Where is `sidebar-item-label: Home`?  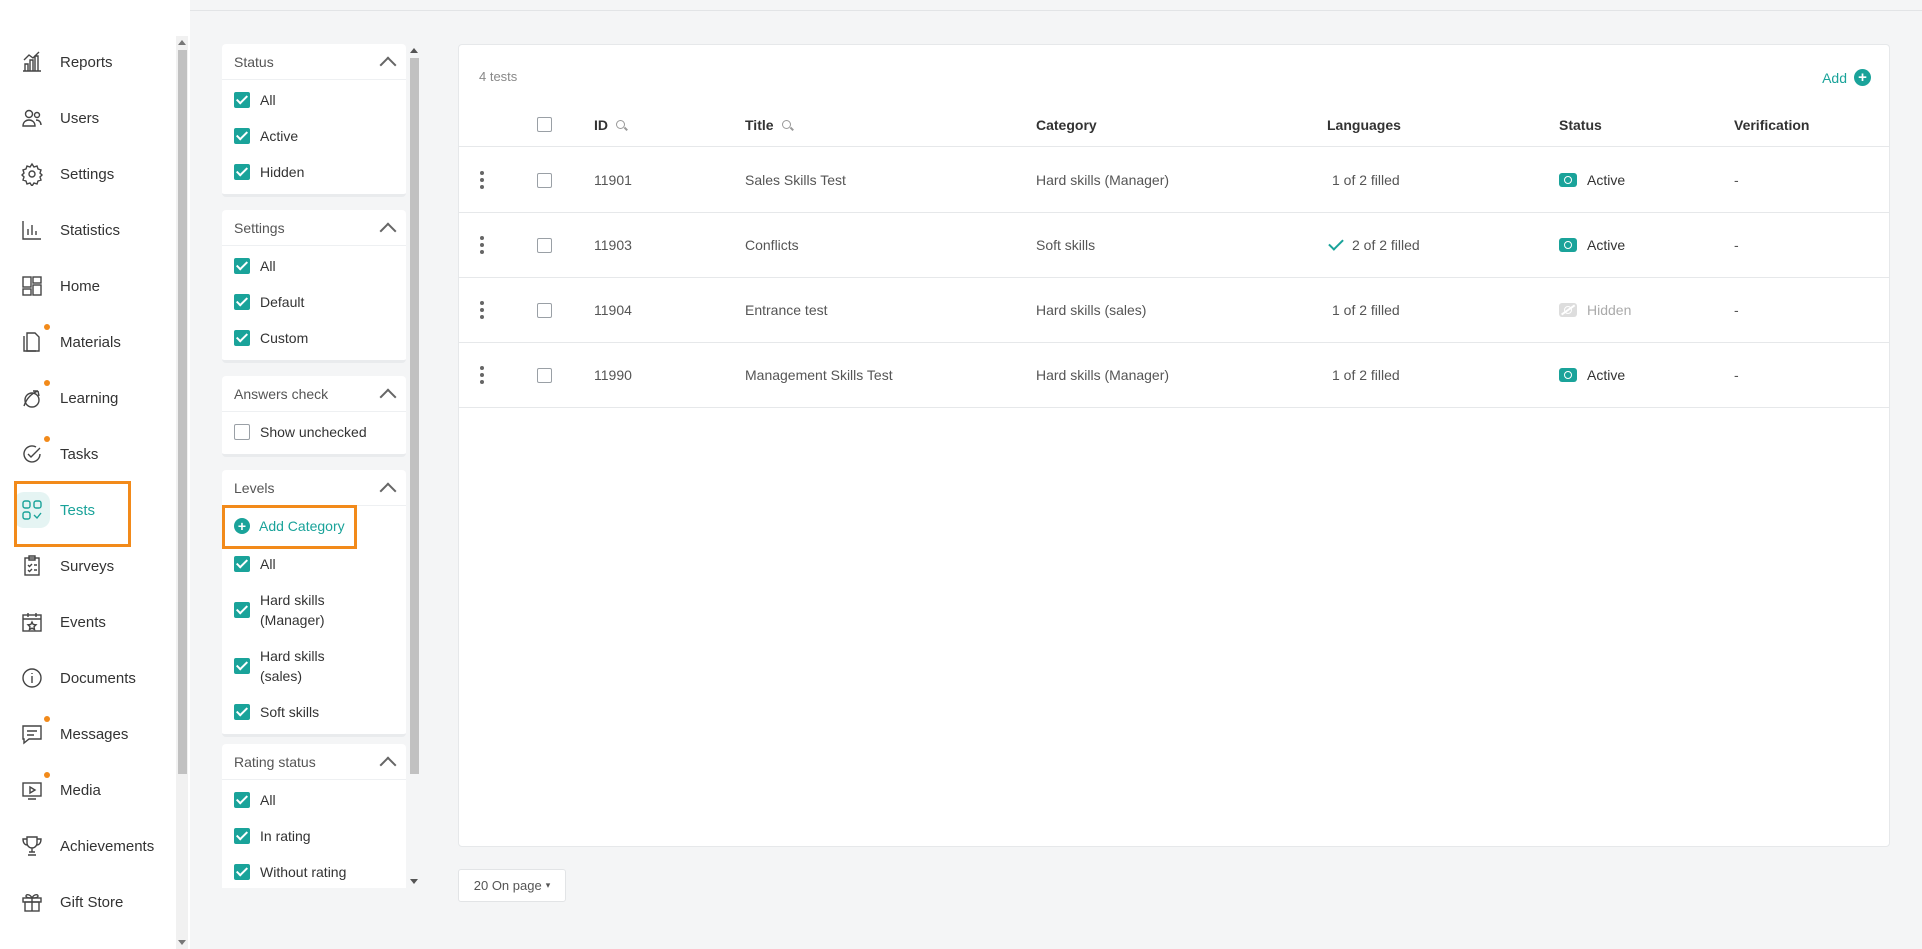
sidebar-item-label: Home is located at coordinates (80, 286).